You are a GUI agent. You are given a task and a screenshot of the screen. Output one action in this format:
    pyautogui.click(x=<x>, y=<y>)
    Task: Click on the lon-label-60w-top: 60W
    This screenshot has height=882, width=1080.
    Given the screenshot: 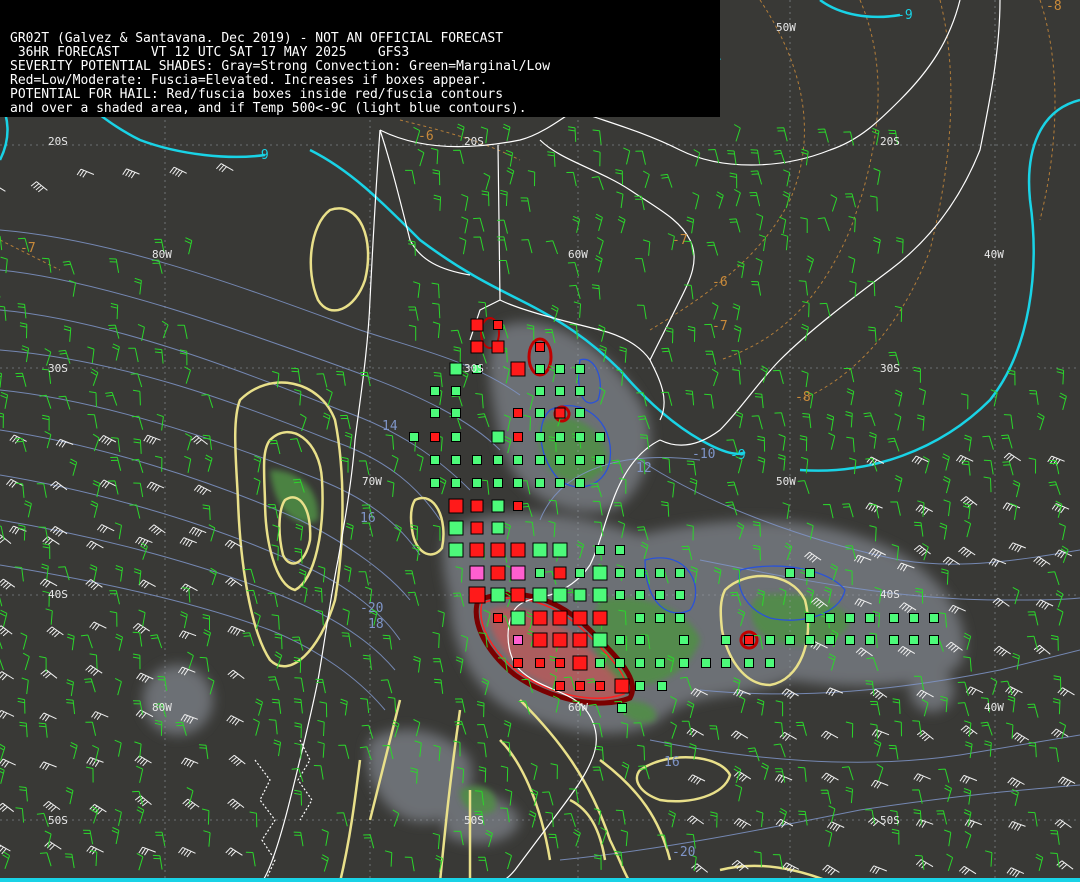 What is the action you would take?
    pyautogui.click(x=578, y=254)
    